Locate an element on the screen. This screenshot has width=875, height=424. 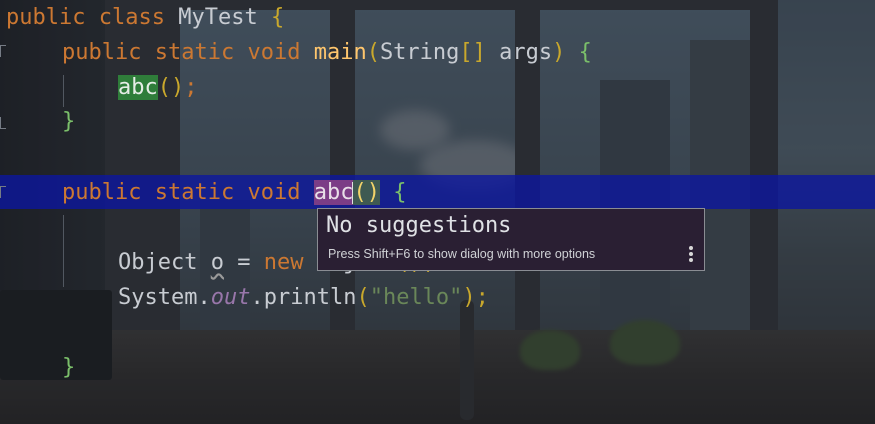
keyword: class is located at coordinates (131, 17).